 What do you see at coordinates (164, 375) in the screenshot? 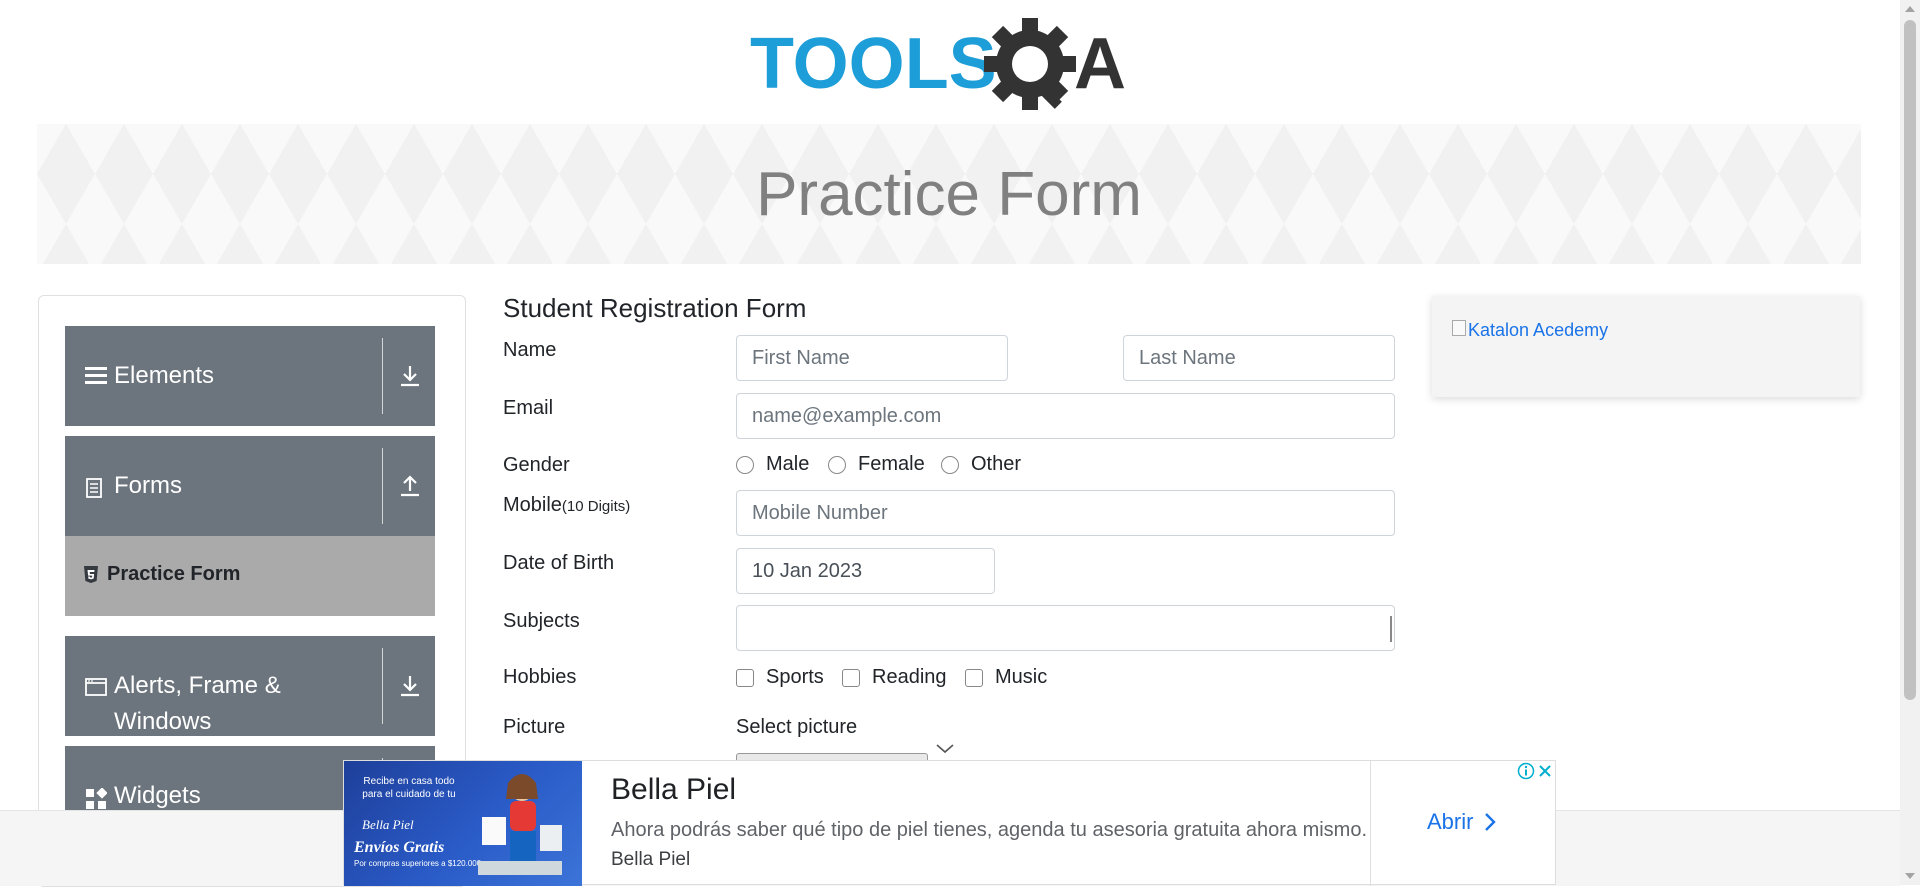
I see `sidebar-group-label: Elements` at bounding box center [164, 375].